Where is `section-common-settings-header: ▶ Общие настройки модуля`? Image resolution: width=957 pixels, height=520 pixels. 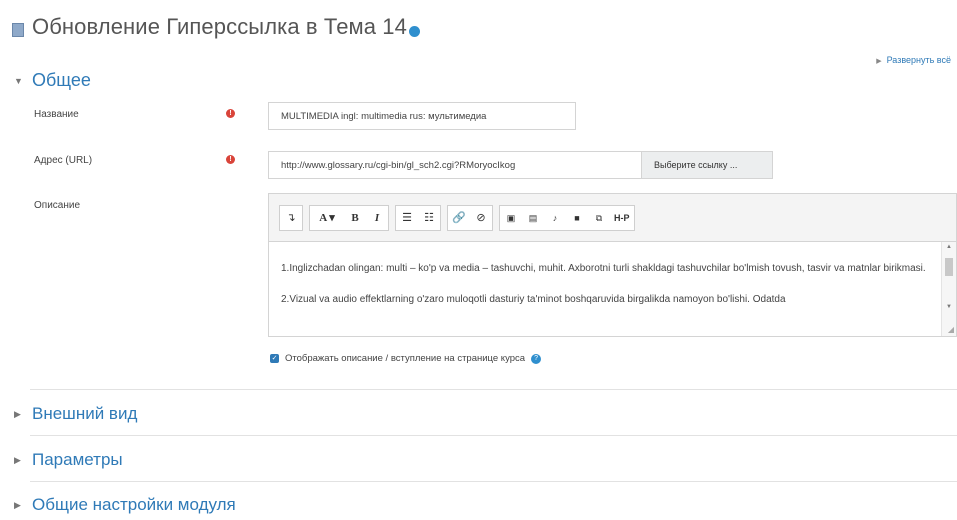 section-common-settings-header: ▶ Общие настройки модуля is located at coordinates (125, 505).